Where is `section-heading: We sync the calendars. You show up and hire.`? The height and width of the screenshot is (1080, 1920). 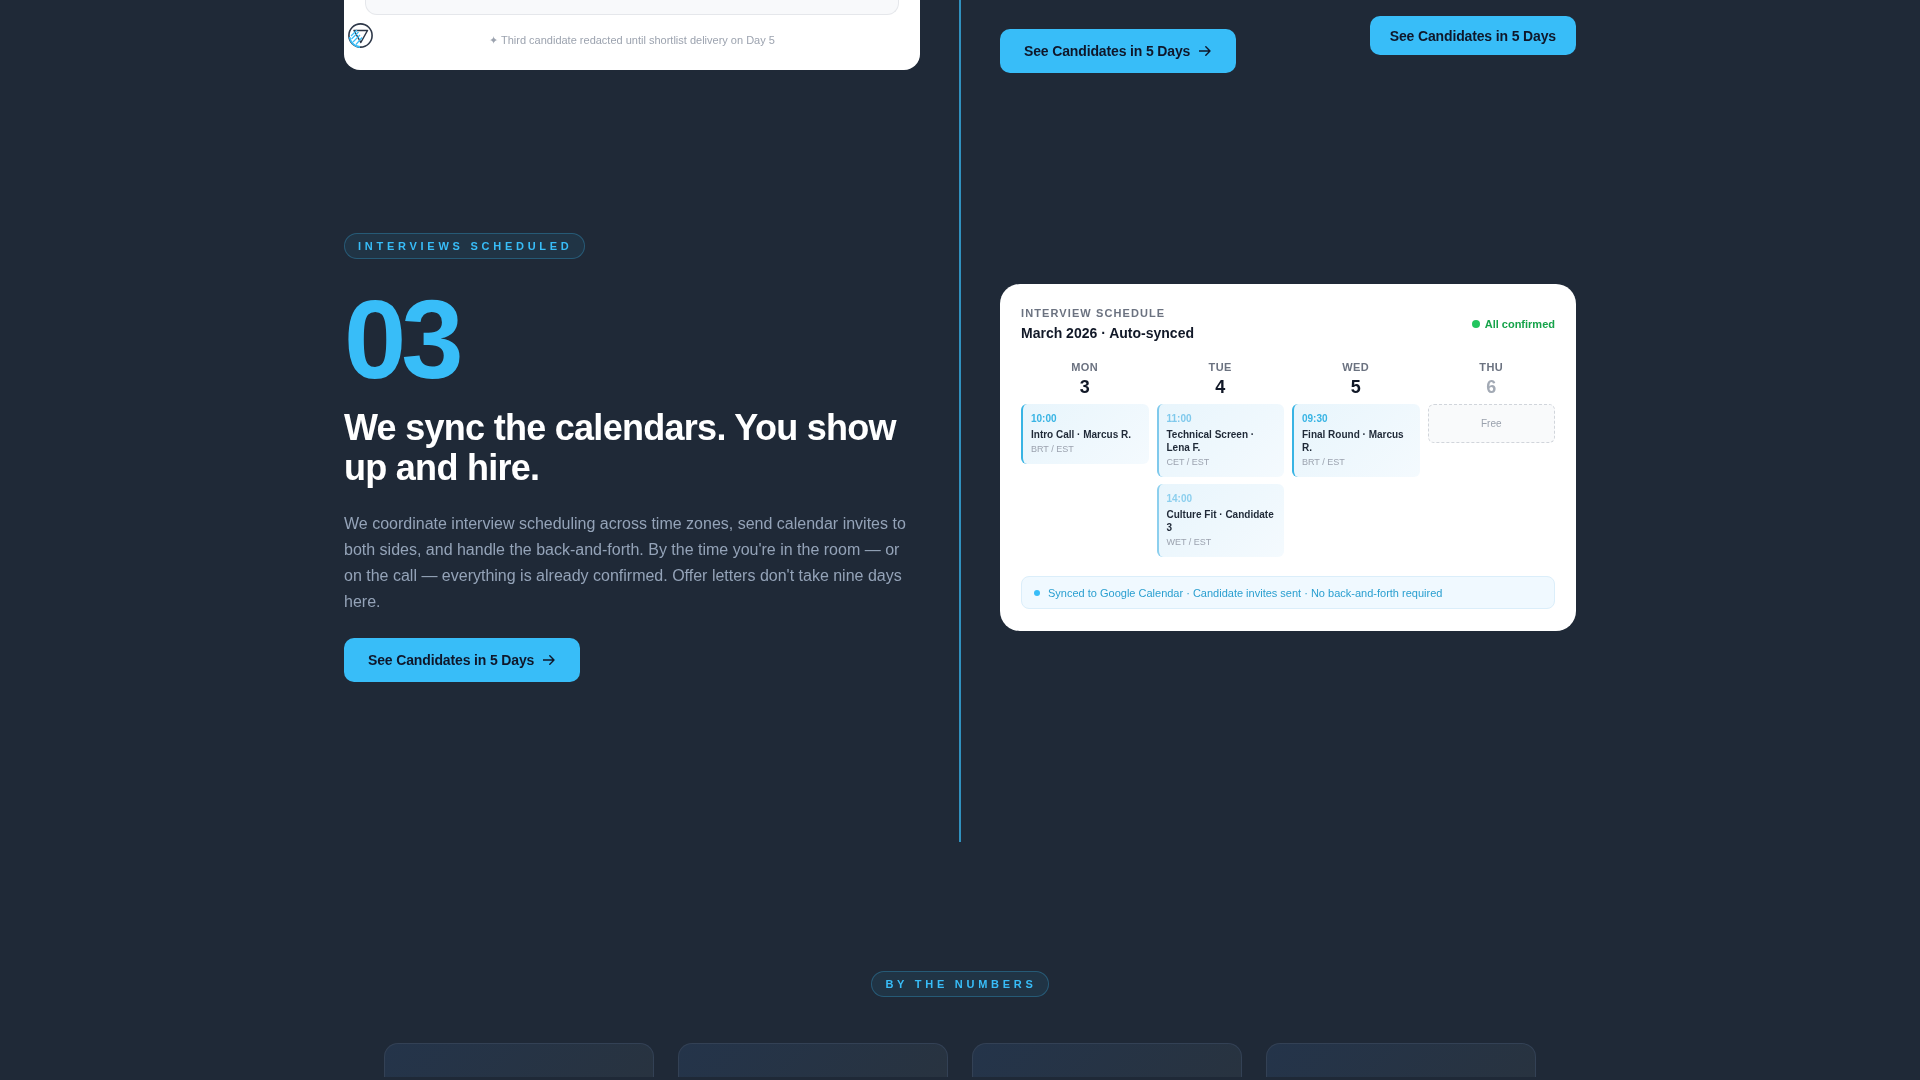
section-heading: We sync the calendars. You show up and hire. is located at coordinates (621, 448).